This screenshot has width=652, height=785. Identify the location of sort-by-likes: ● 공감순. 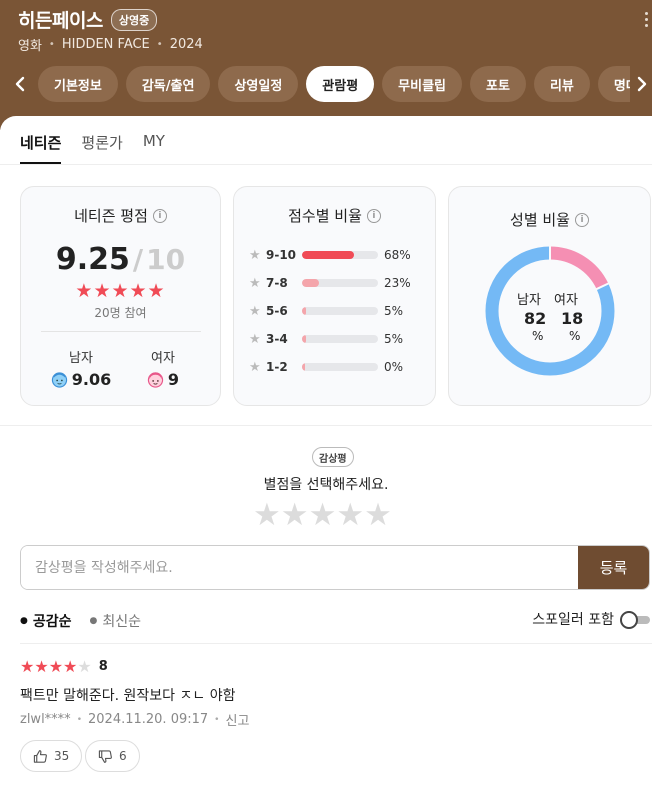
(46, 621).